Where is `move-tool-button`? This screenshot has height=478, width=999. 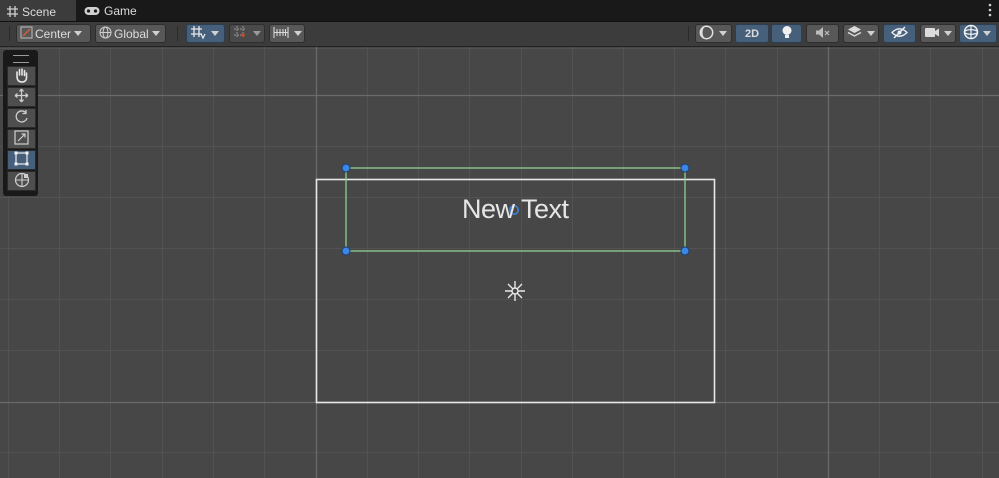
move-tool-button is located at coordinates (21, 97).